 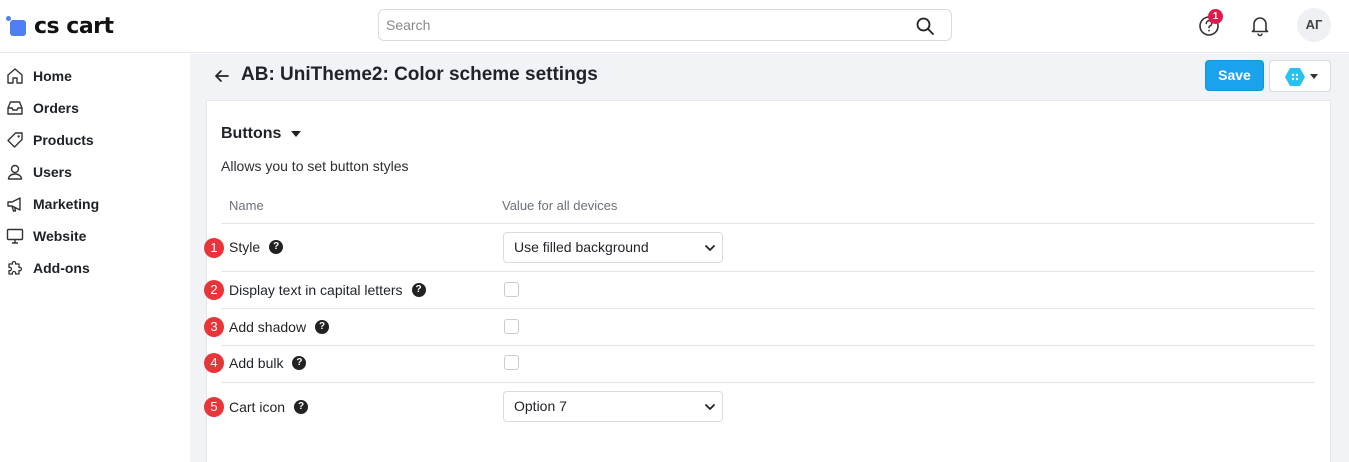 I want to click on sidebar-item-label: Marketing, so click(x=66, y=204).